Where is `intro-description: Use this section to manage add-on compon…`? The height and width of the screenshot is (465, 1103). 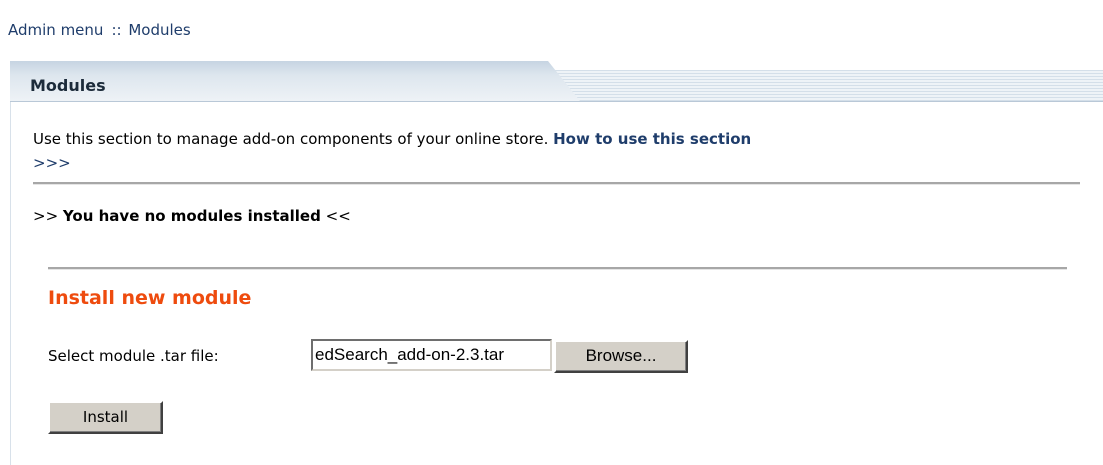 intro-description: Use this section to manage add-on compon… is located at coordinates (291, 139).